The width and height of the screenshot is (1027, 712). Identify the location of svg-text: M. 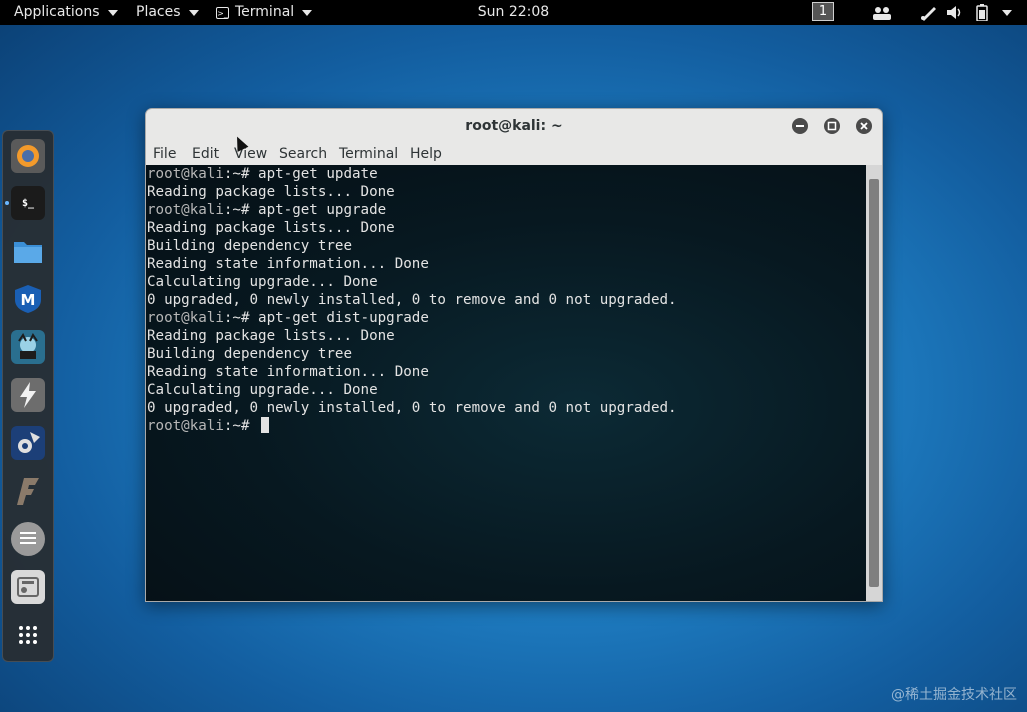
(28, 300).